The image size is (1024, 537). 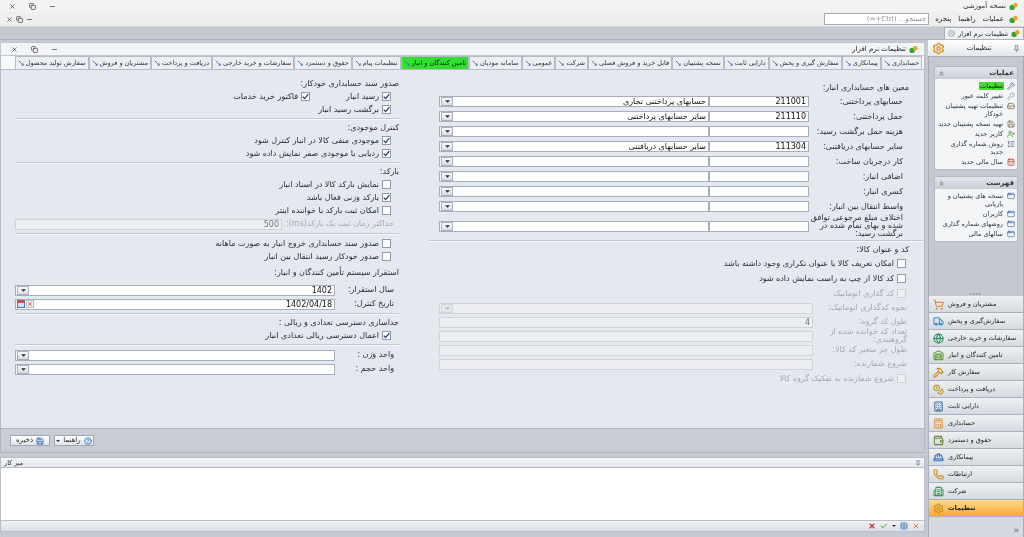 I want to click on field-label: کار درجریان ساخت:, so click(x=868, y=161).